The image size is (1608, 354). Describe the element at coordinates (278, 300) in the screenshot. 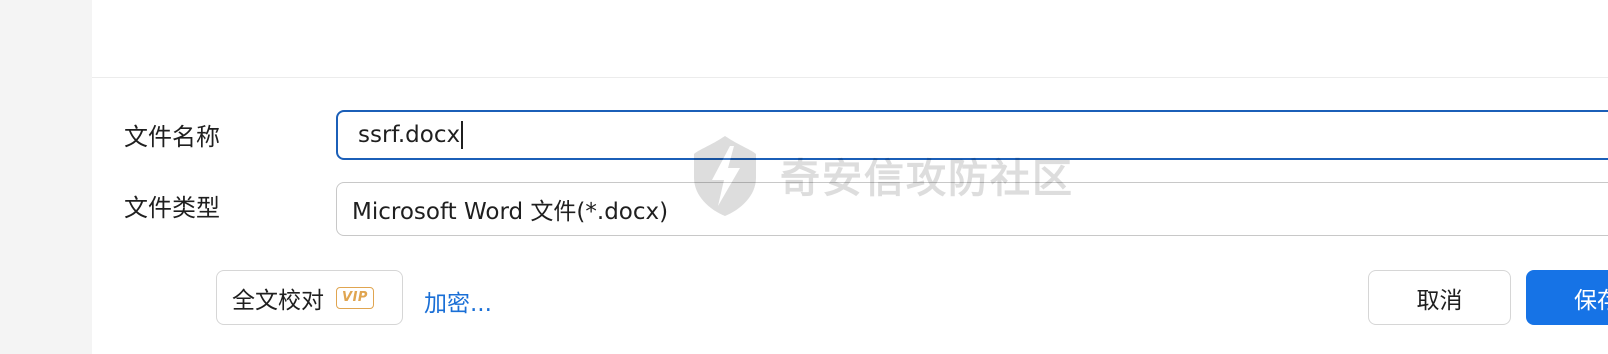

I see `proofread-label: 全文校对` at that location.